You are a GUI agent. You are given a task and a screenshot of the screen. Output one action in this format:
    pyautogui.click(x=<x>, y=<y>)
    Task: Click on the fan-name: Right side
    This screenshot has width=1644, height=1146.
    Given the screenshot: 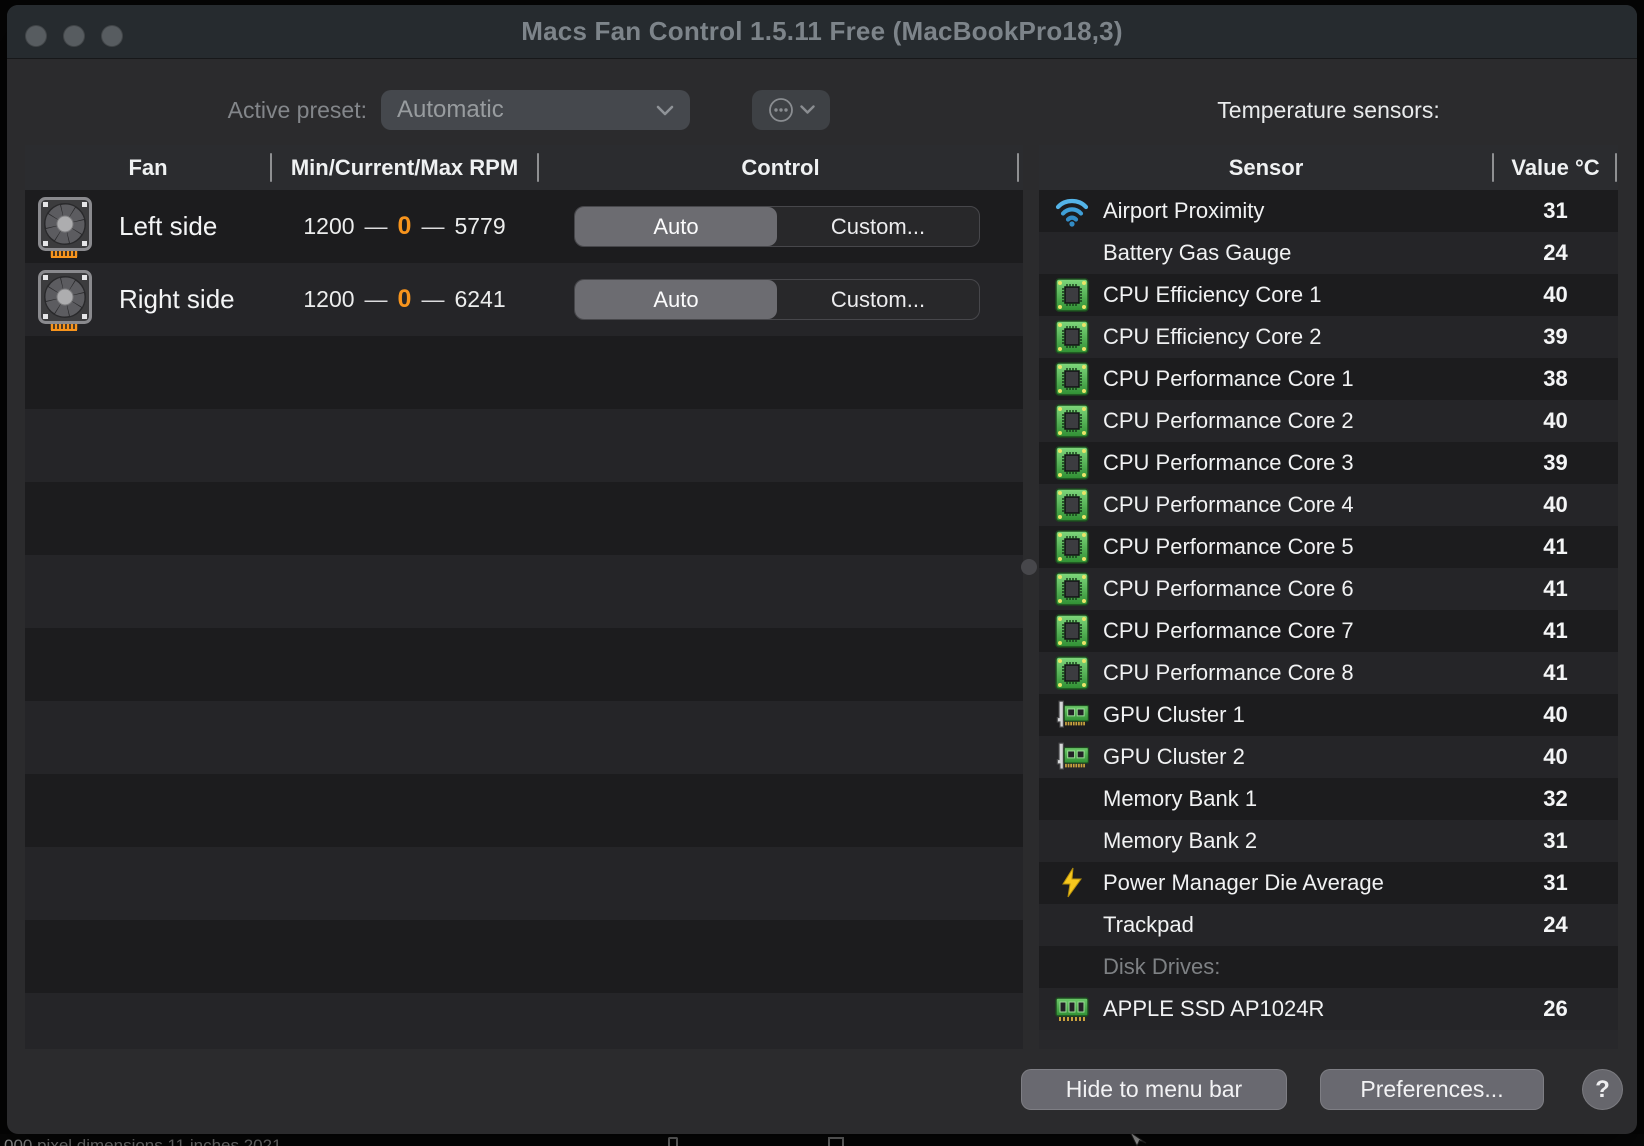 What is the action you would take?
    pyautogui.click(x=177, y=299)
    